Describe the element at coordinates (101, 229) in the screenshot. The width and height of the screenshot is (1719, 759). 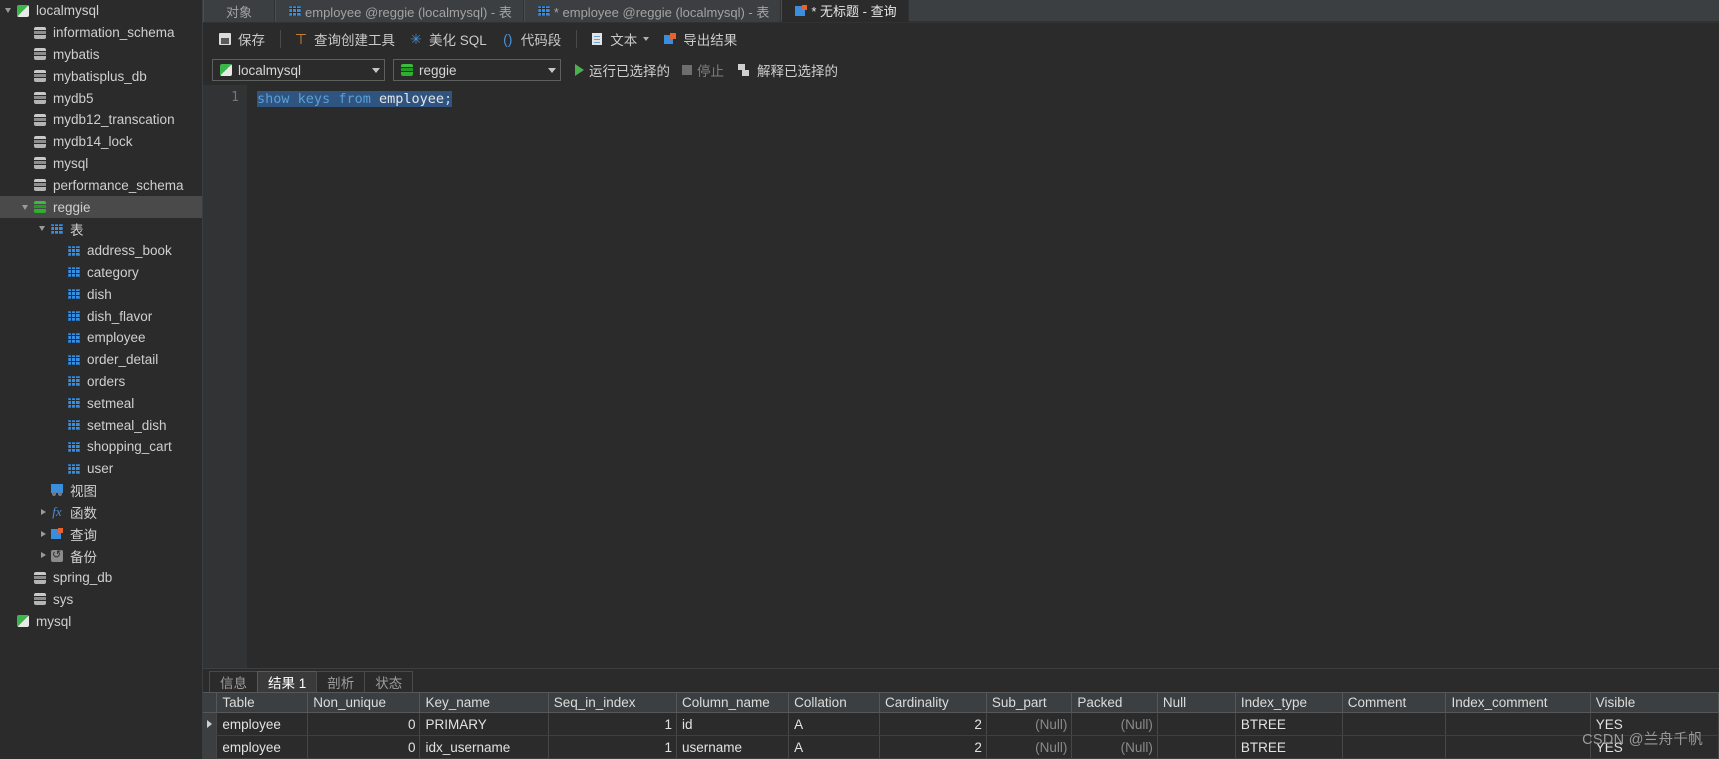
I see `tree-item-表: 表` at that location.